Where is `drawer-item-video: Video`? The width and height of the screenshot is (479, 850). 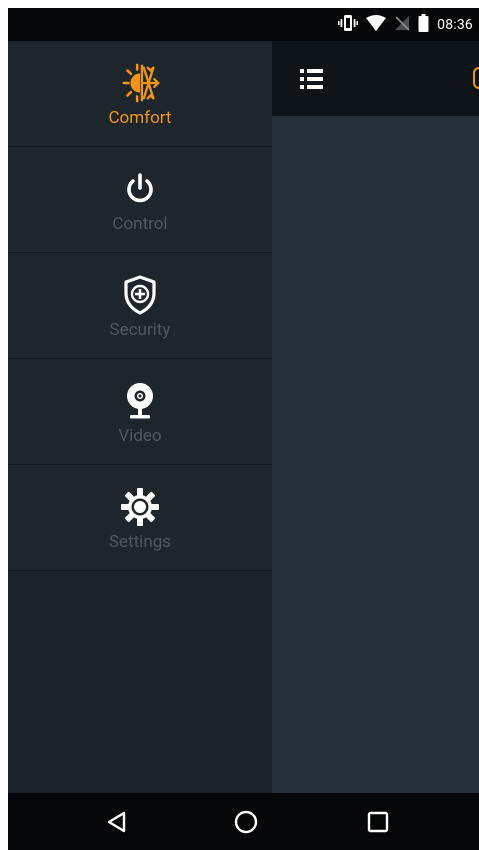
drawer-item-video: Video is located at coordinates (140, 412).